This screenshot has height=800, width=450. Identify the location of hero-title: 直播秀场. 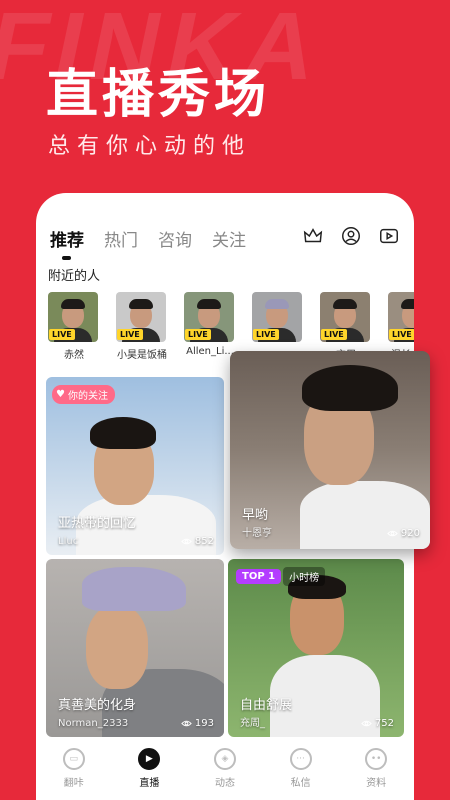
(158, 95).